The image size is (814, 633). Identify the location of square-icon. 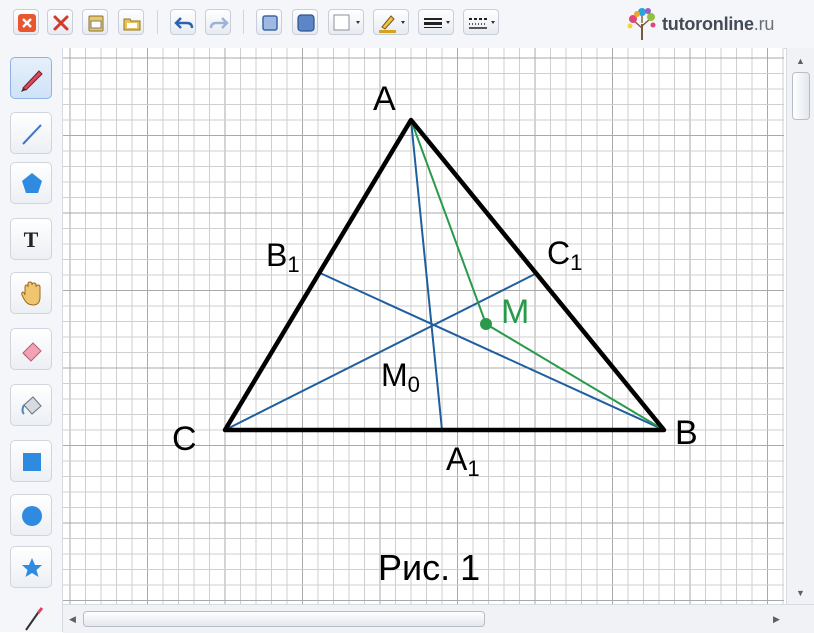
(32, 462).